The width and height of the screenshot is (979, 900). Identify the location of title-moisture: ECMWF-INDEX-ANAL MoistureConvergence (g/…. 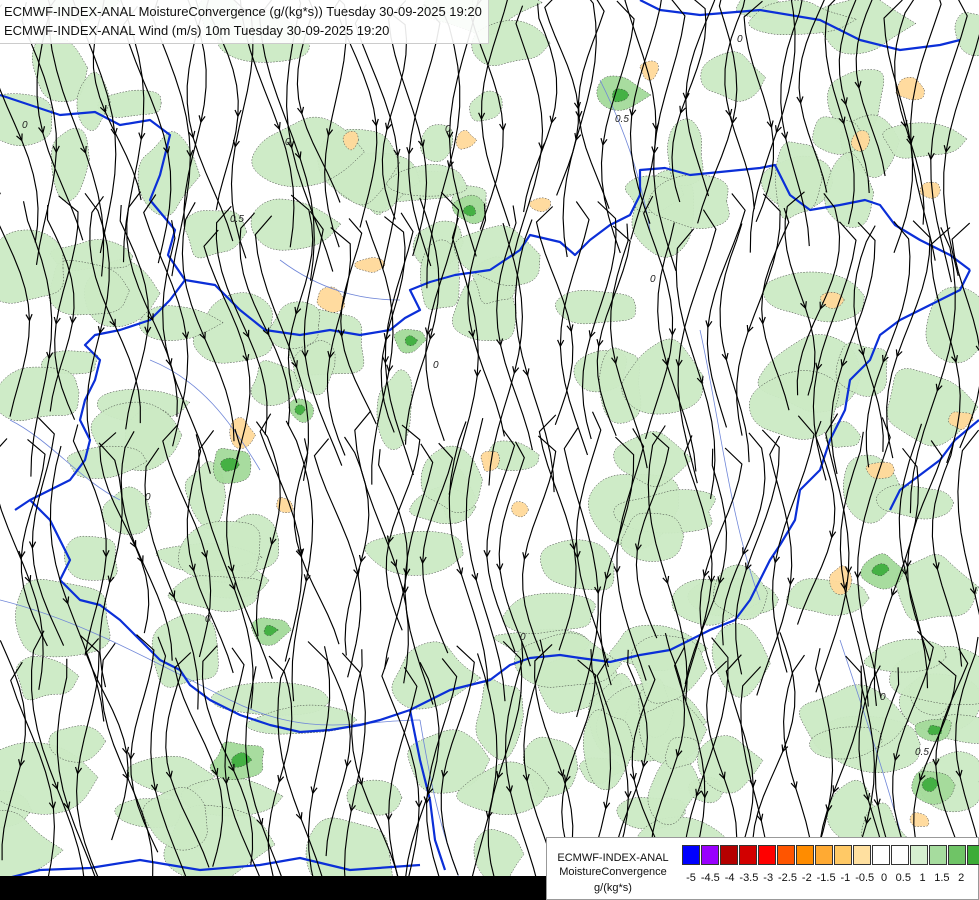
(243, 11).